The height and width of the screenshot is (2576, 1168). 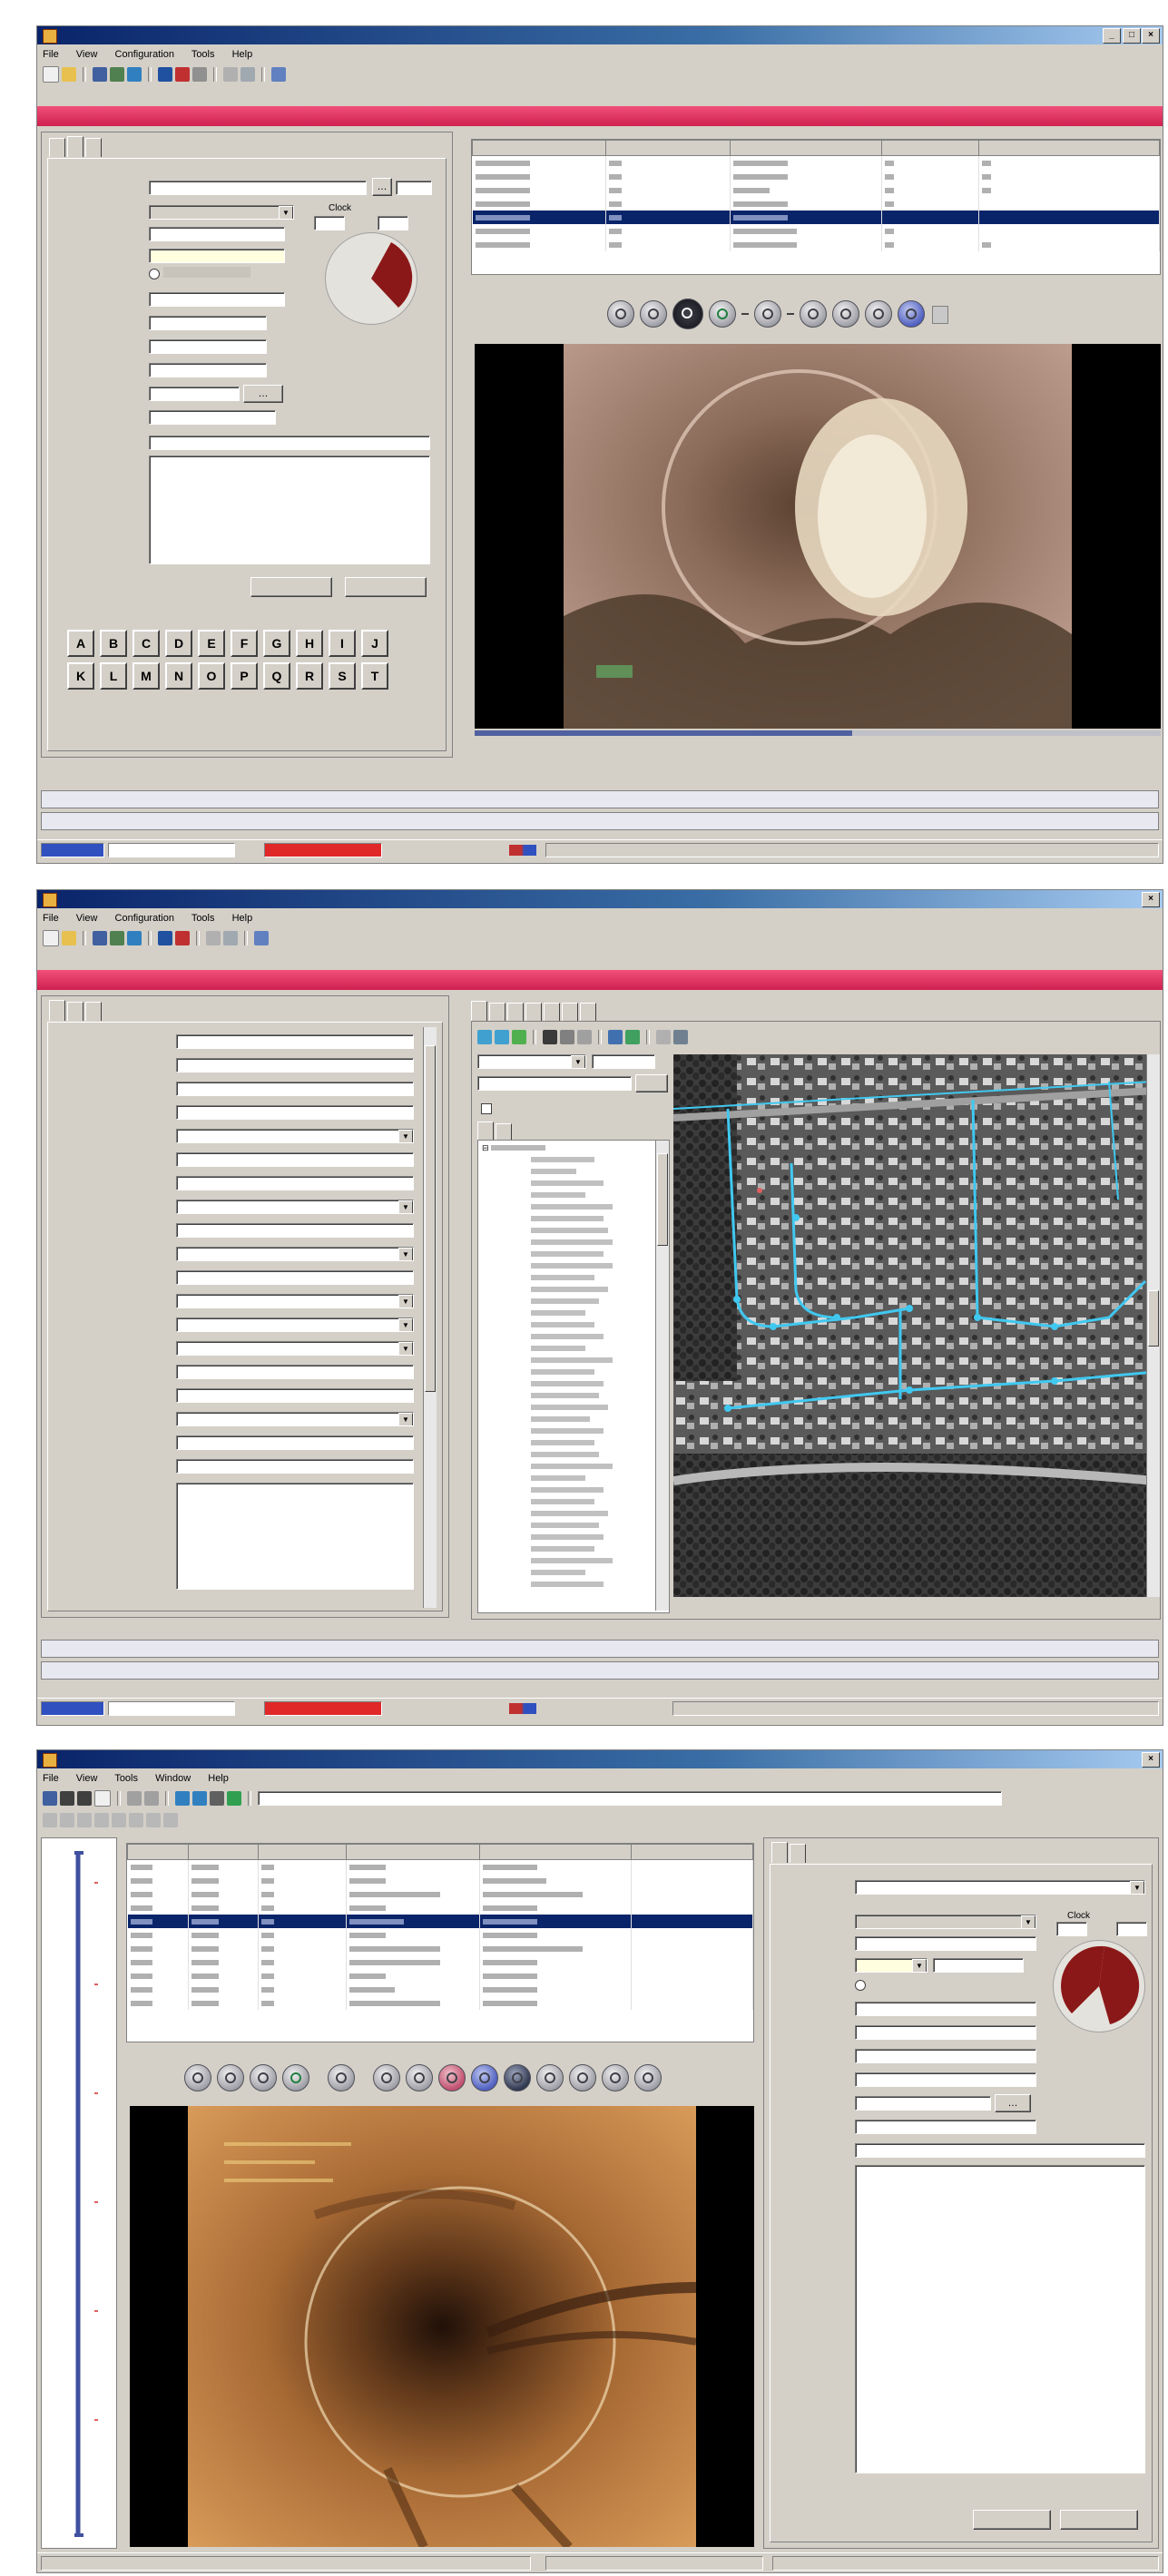 I want to click on layer-icon, so click(x=615, y=1037).